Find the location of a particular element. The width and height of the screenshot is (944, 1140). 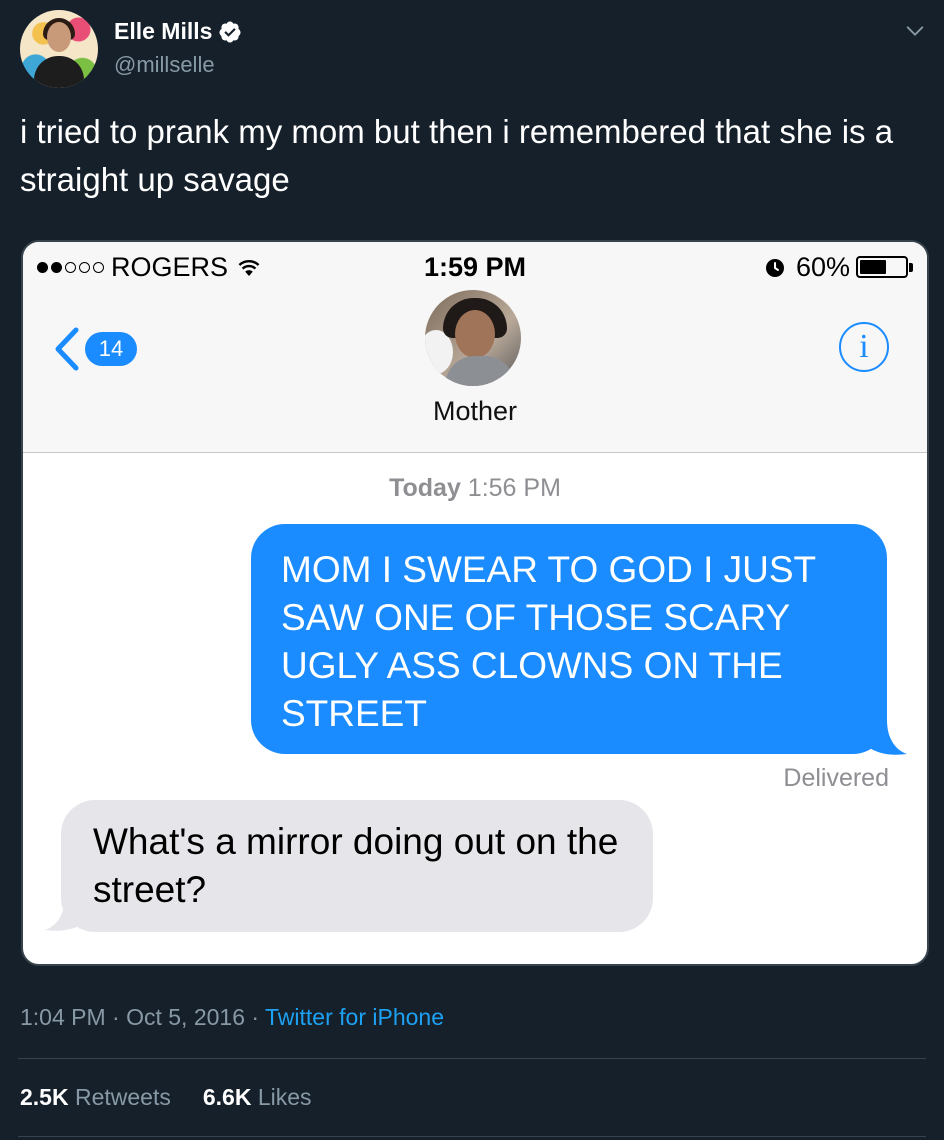

timestamp-day: Today is located at coordinates (425, 488).